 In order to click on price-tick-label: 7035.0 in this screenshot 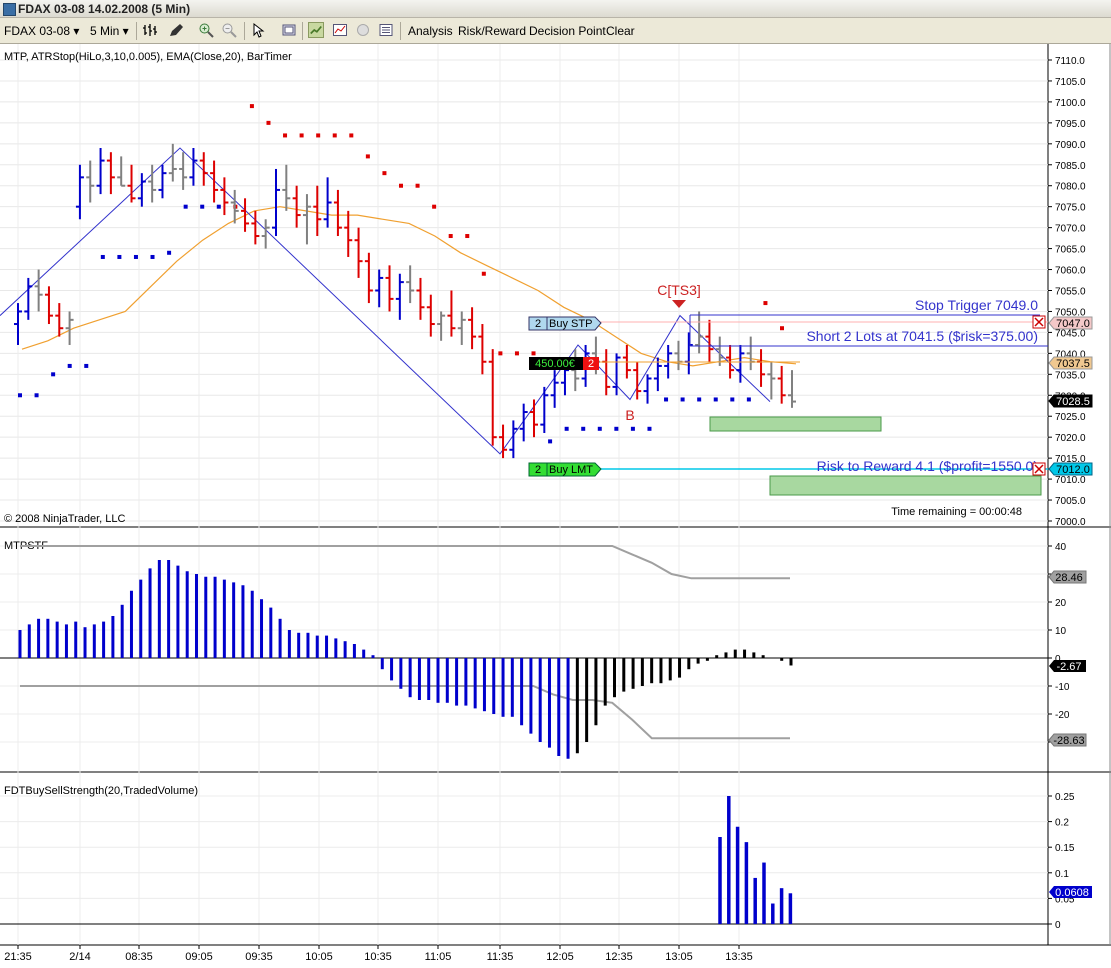, I will do `click(1070, 375)`.